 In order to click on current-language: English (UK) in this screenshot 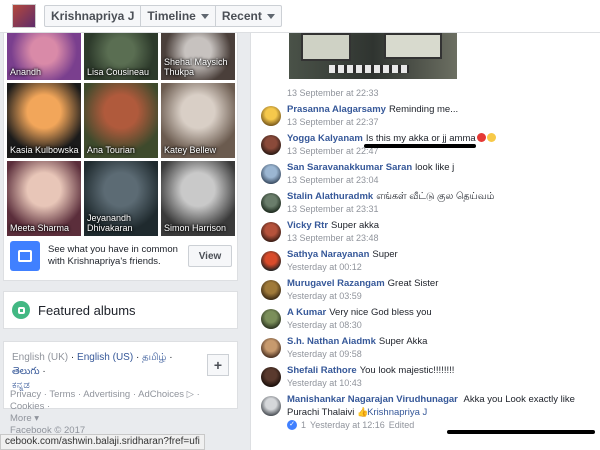, I will do `click(40, 357)`.